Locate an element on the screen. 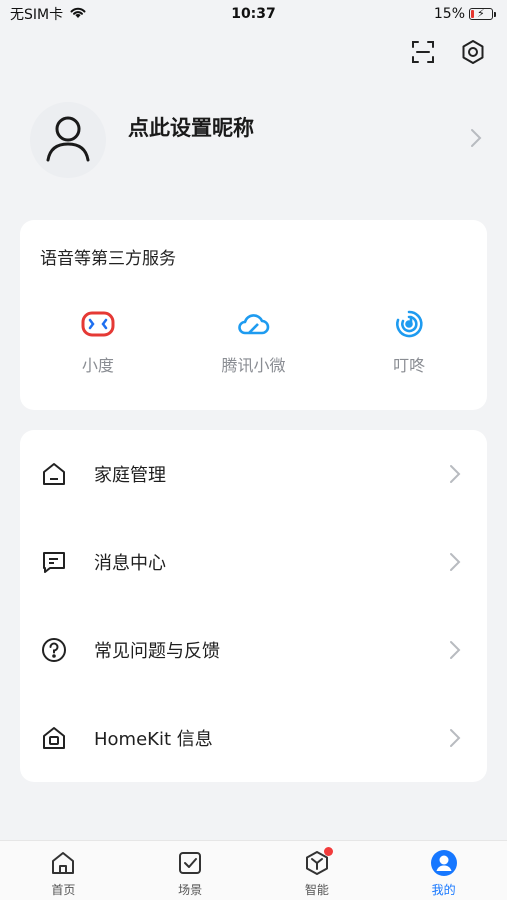 The height and width of the screenshot is (900, 507). tab-scenes: 场景 is located at coordinates (190, 870).